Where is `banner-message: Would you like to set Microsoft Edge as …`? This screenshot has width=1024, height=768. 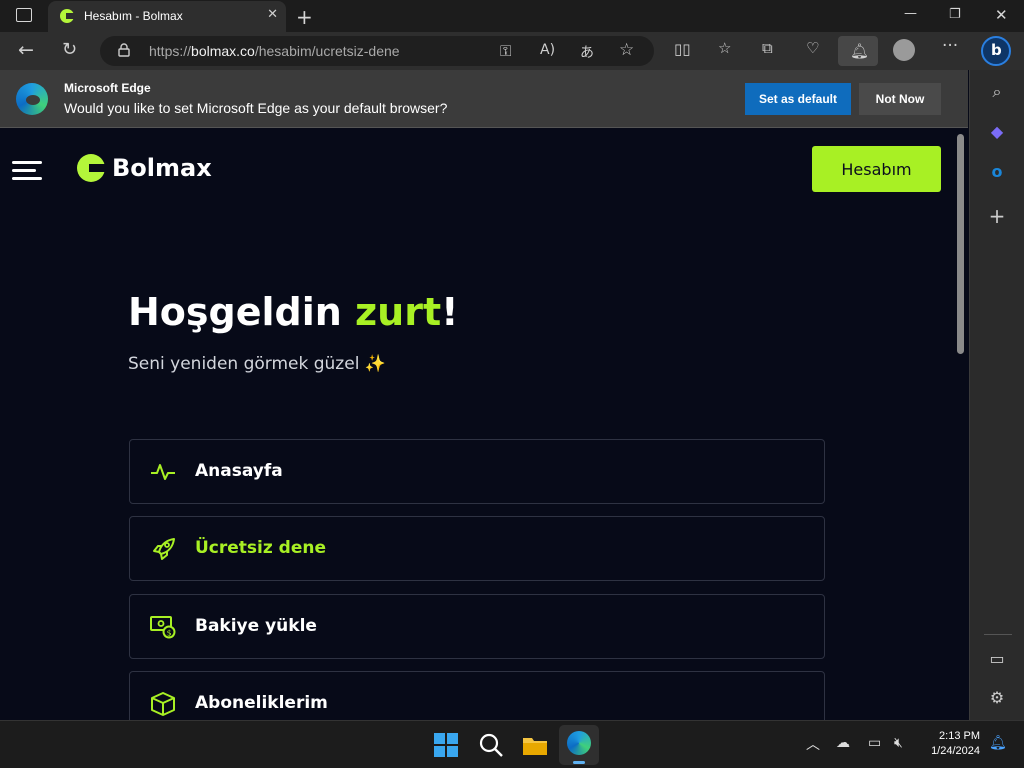
banner-message: Would you like to set Microsoft Edge as … is located at coordinates (256, 108).